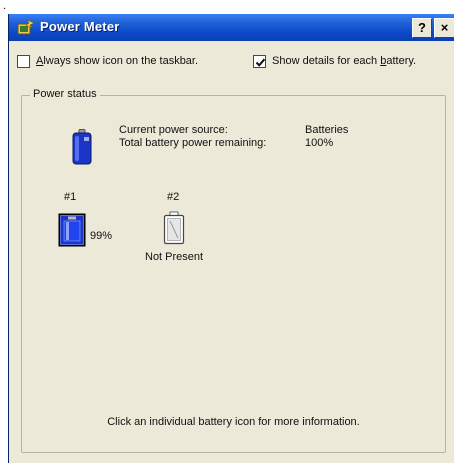 The image size is (454, 463). I want to click on power-meter-icon, so click(26, 27).